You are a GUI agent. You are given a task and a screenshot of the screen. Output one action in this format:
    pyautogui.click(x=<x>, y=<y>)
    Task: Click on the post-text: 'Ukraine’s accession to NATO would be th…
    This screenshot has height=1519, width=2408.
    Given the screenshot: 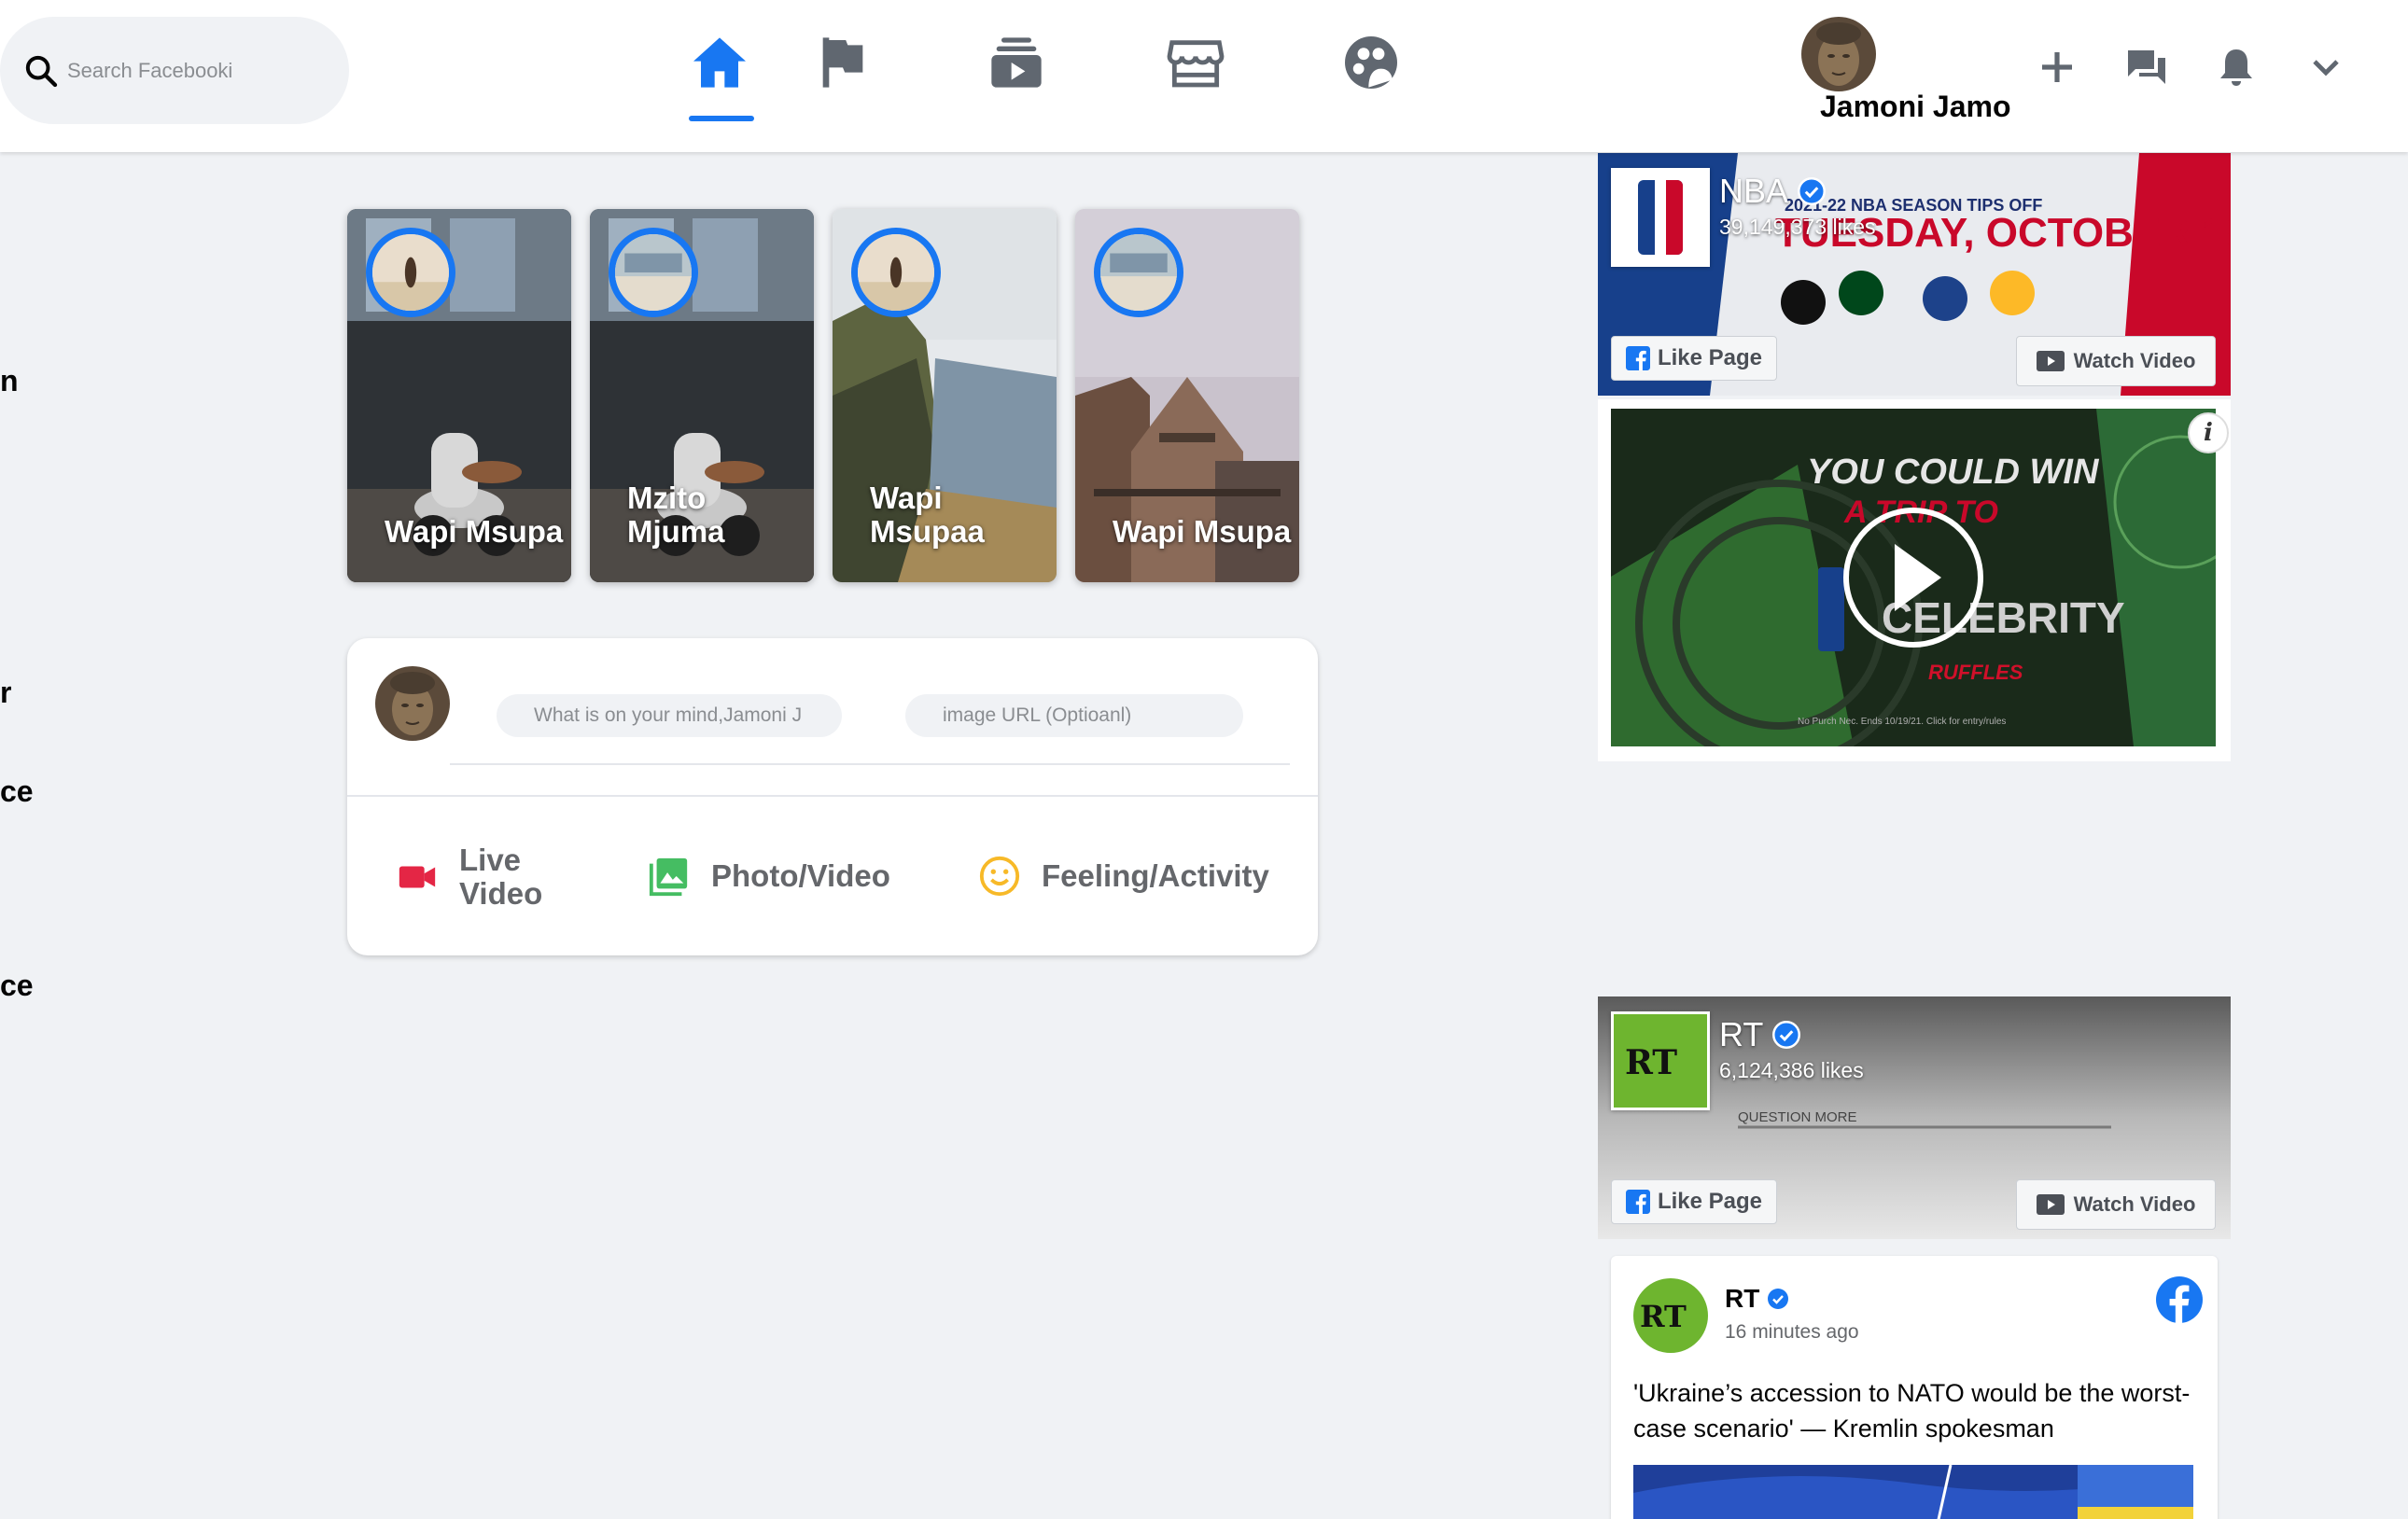 What is the action you would take?
    pyautogui.click(x=1912, y=1410)
    